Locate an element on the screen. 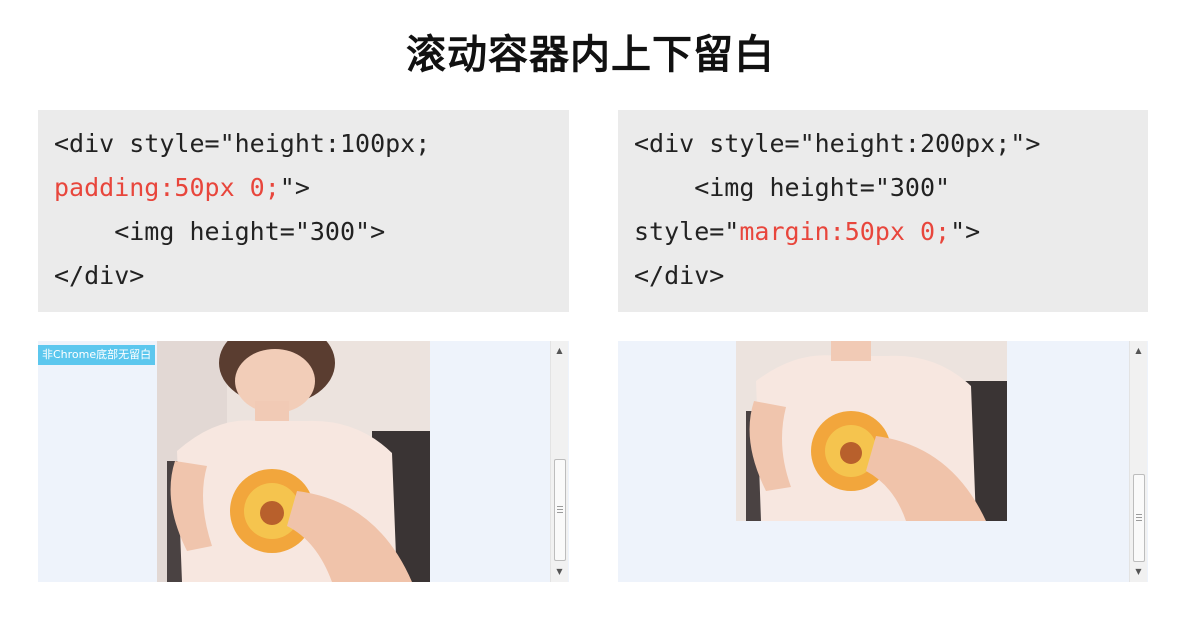 This screenshot has width=1181, height=619. slide-title: 滚动容器内上下留白 is located at coordinates (590, 55).